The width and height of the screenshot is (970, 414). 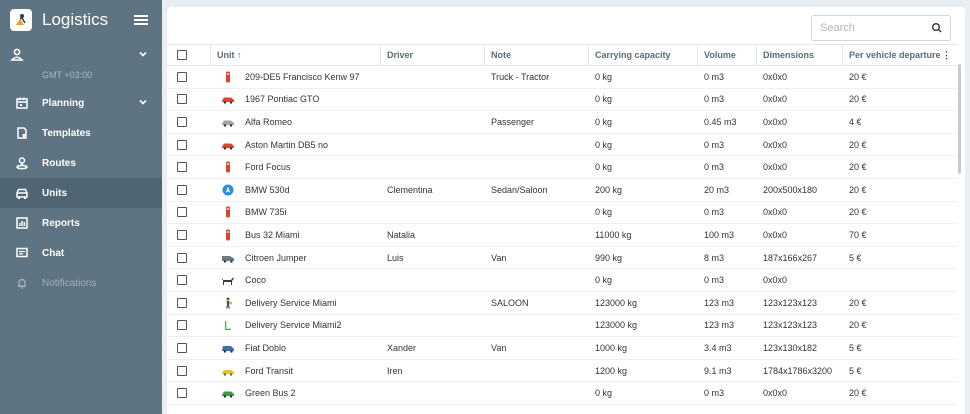 I want to click on table-row: 1967 Pontiac GTO 0 kg 0 m3 0x0x0 20 €, so click(x=562, y=100).